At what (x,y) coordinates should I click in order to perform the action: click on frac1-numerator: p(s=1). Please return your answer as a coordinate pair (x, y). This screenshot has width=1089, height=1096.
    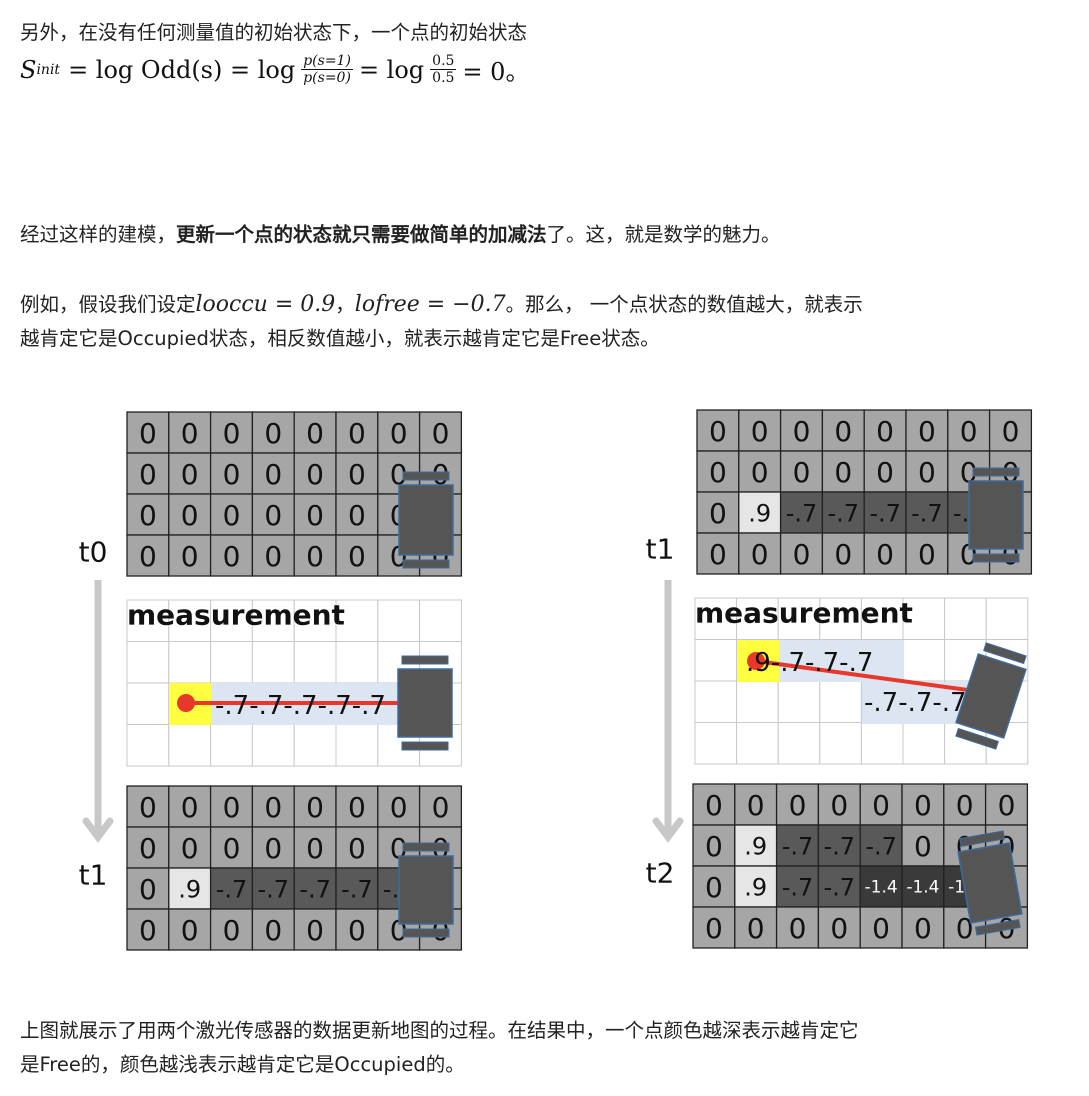
    Looking at the image, I should click on (327, 61).